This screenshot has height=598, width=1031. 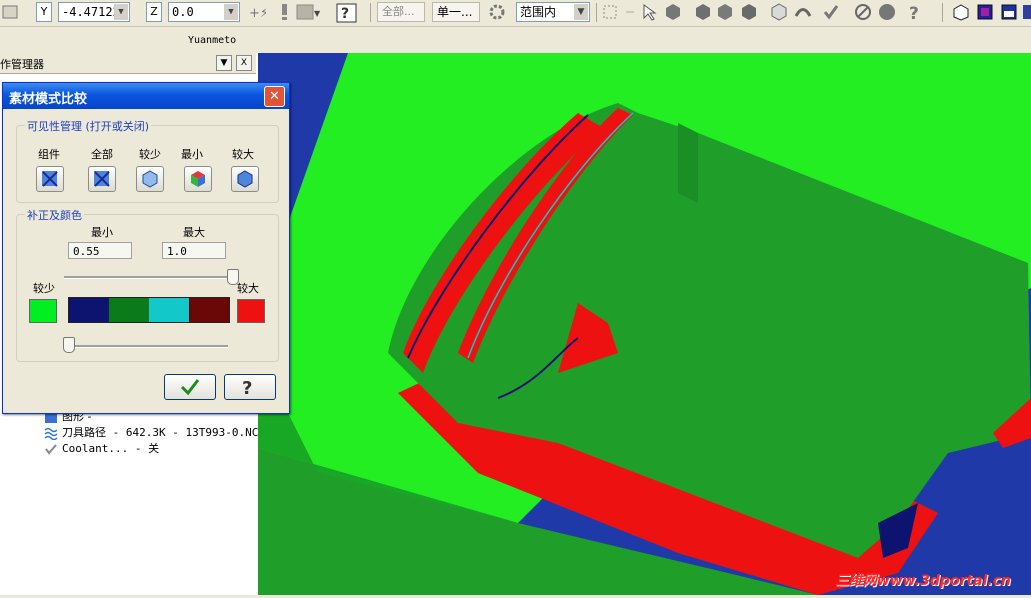 What do you see at coordinates (803, 12) in the screenshot?
I see `curve-chain-icon` at bounding box center [803, 12].